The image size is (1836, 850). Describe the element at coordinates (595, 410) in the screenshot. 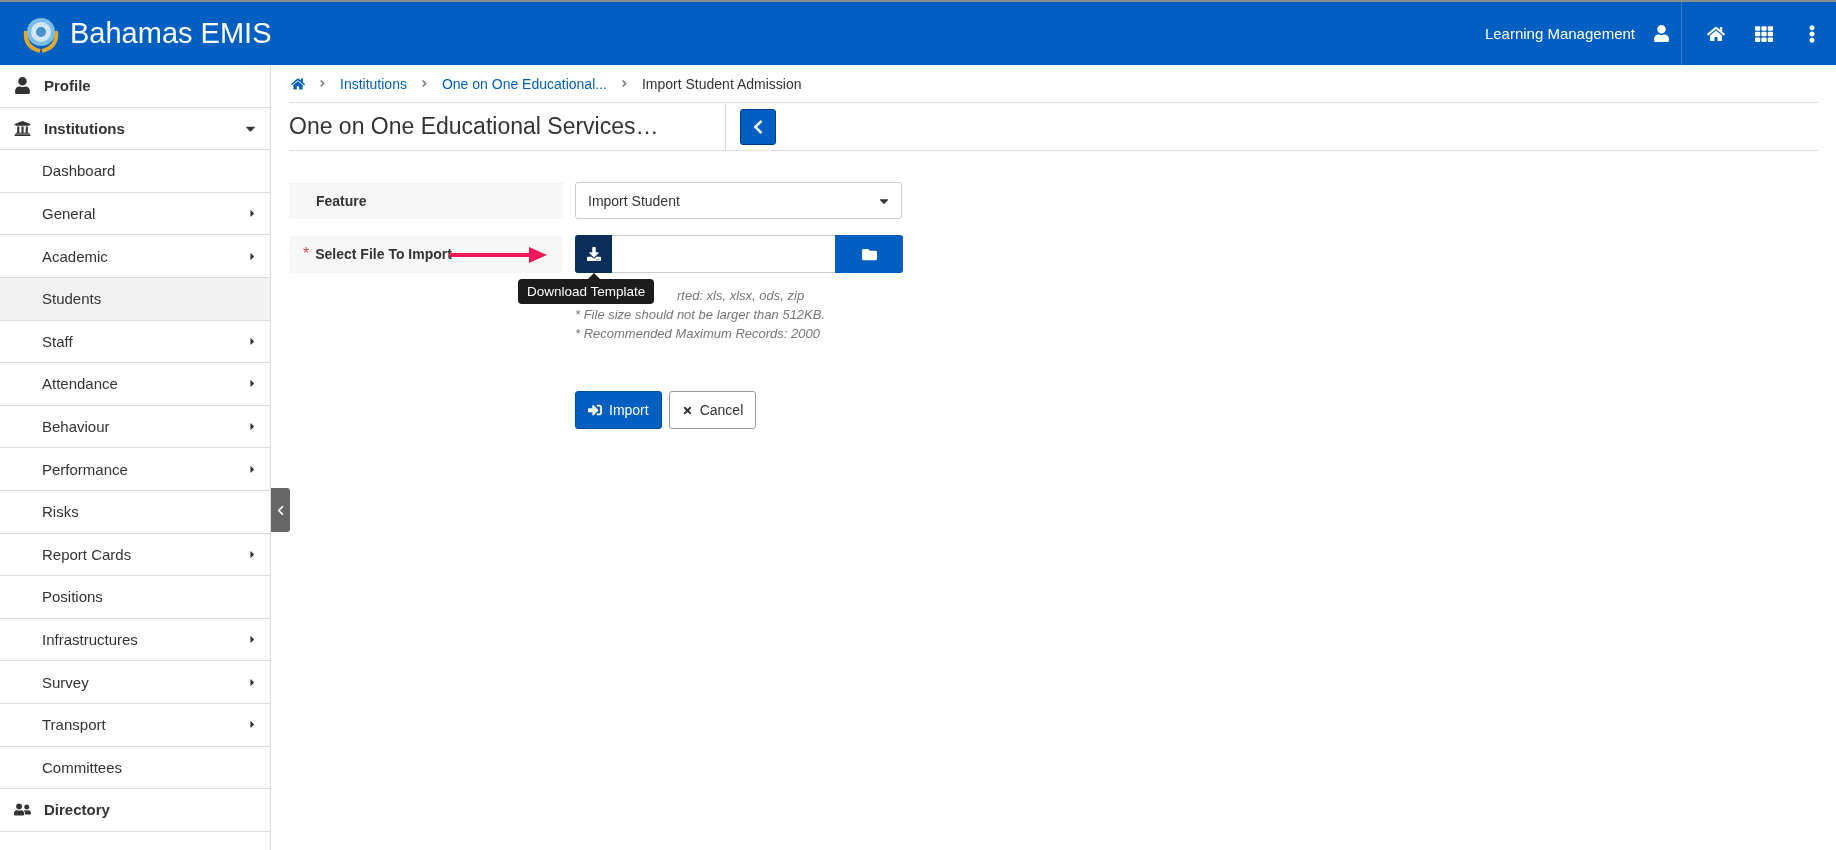

I see `sign-in-icon` at that location.